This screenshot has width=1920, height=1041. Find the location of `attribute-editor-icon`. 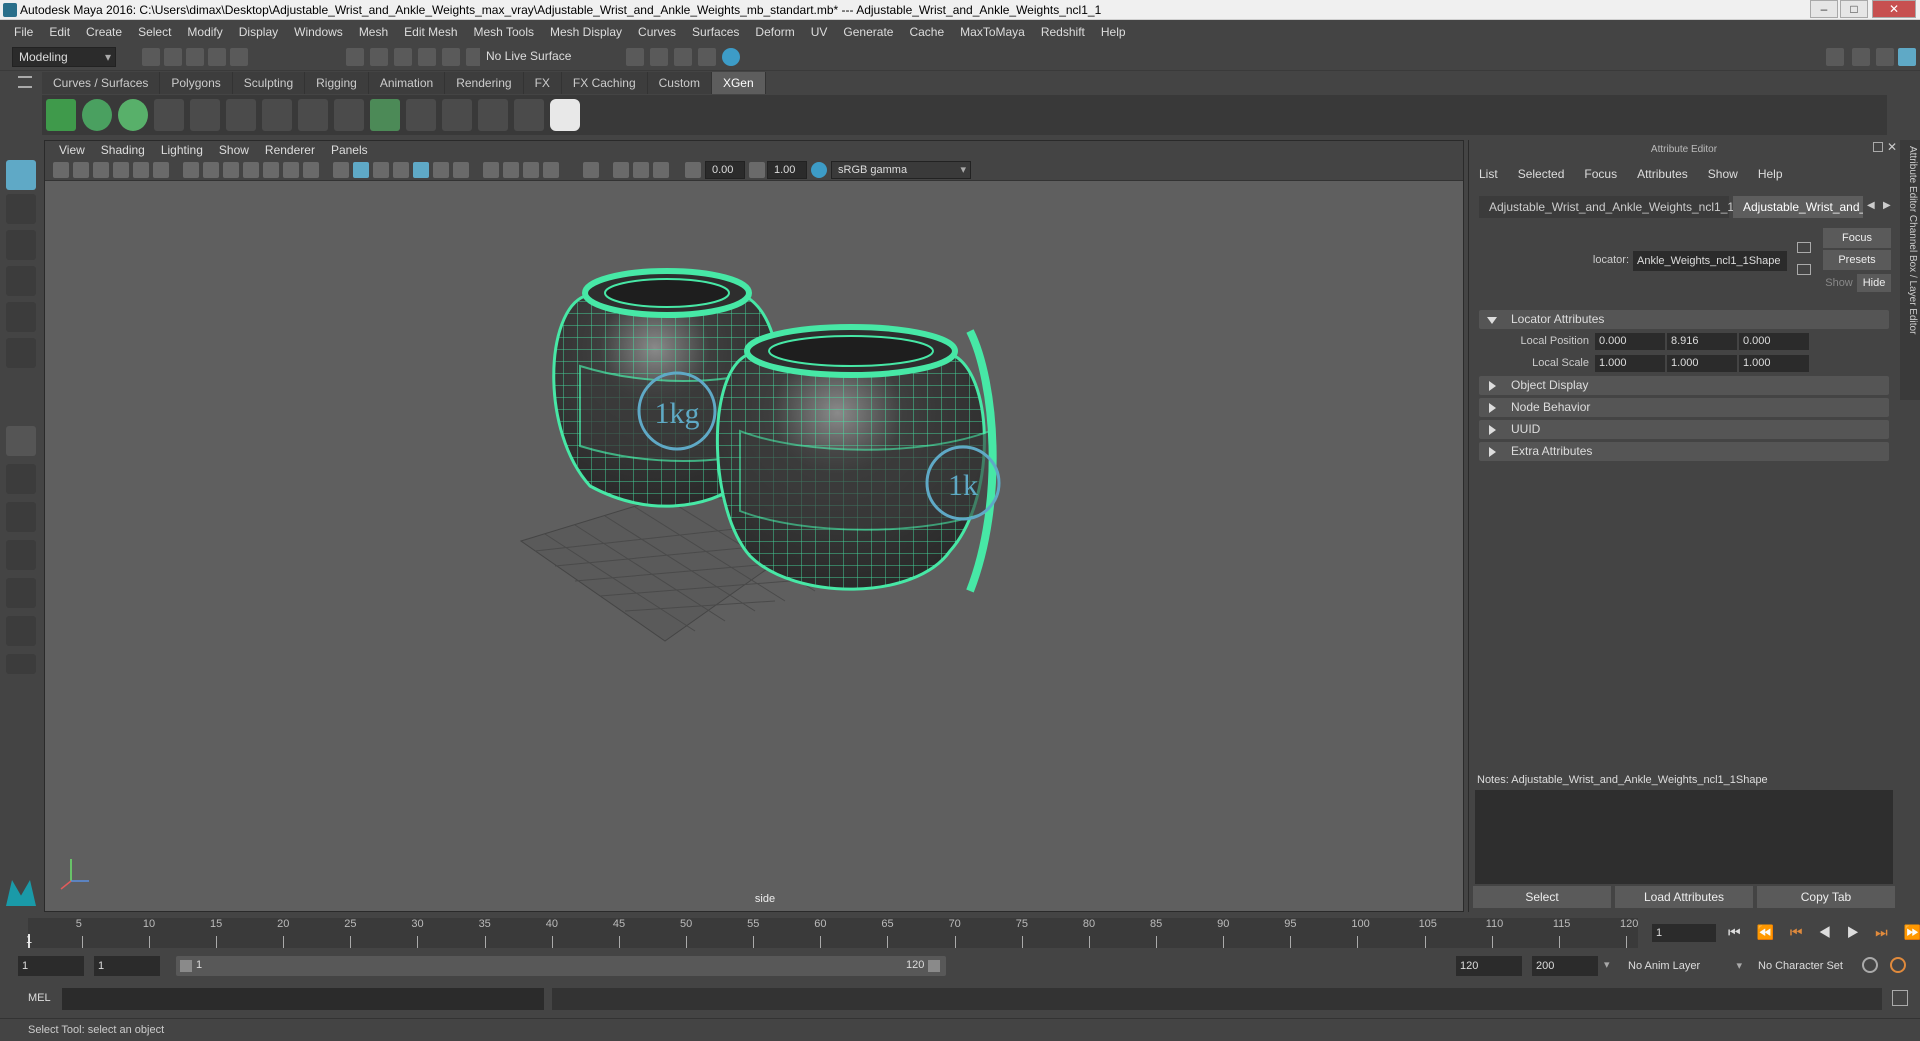

attribute-editor-icon is located at coordinates (1907, 57).